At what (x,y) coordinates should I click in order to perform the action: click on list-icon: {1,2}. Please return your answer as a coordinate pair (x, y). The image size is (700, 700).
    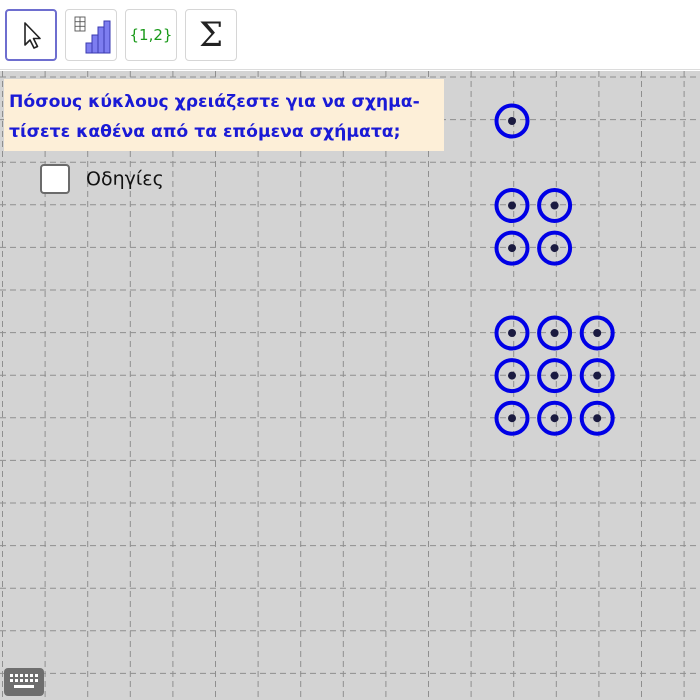
    Looking at the image, I should click on (151, 35).